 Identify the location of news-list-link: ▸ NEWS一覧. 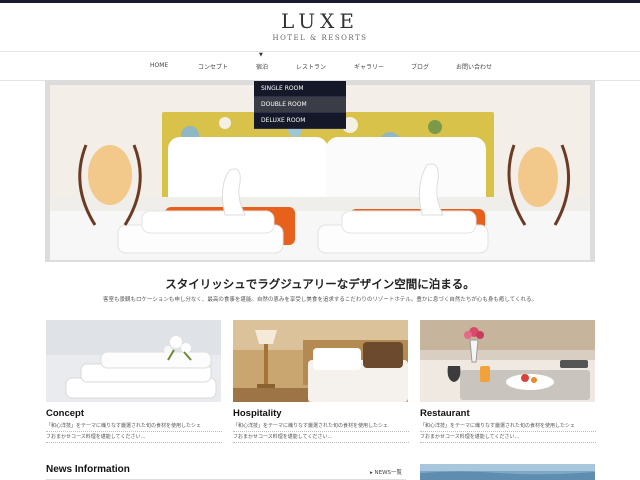
(386, 472).